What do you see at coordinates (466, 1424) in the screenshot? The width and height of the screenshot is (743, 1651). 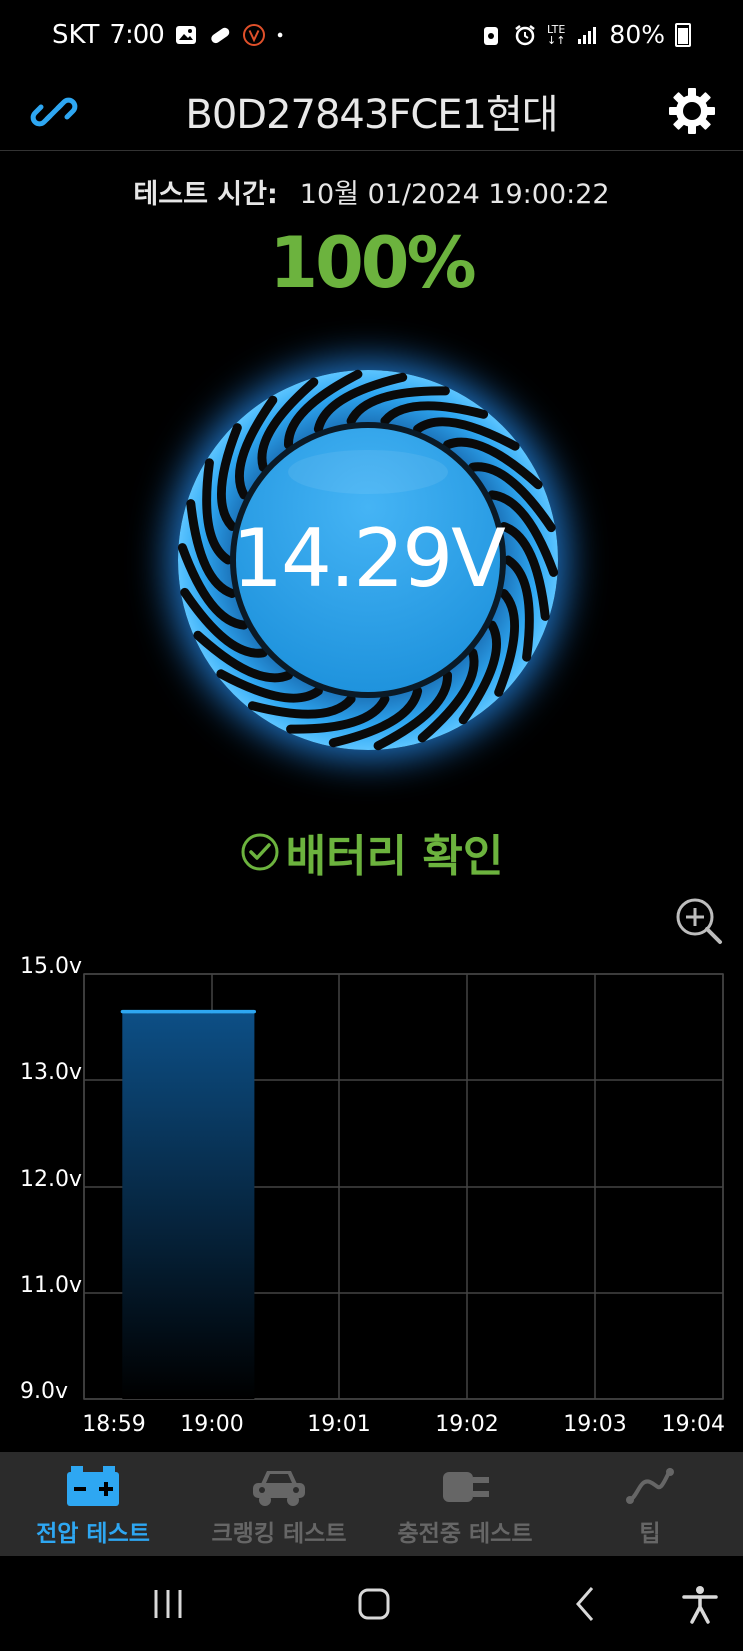 I see `x-tick-label: 19:02` at bounding box center [466, 1424].